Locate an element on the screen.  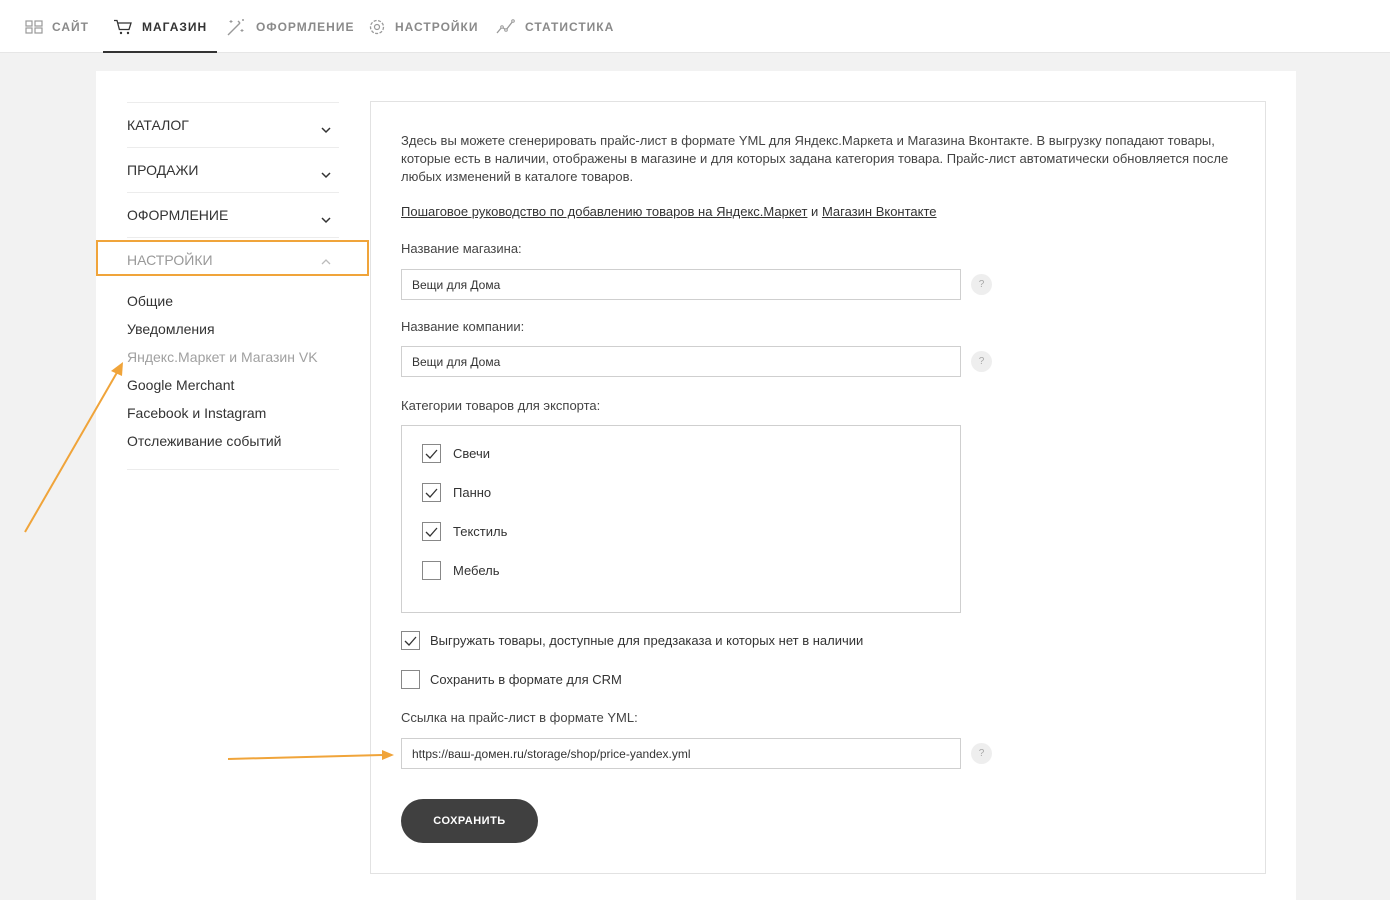
shop-name-help-icon: ? is located at coordinates (981, 284).